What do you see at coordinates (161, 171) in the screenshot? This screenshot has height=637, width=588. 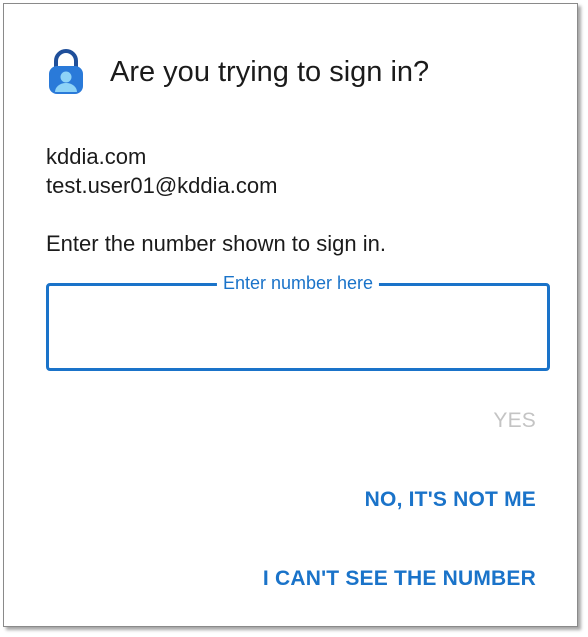 I see `account-info: kddia.com test.user01@kddia.com` at bounding box center [161, 171].